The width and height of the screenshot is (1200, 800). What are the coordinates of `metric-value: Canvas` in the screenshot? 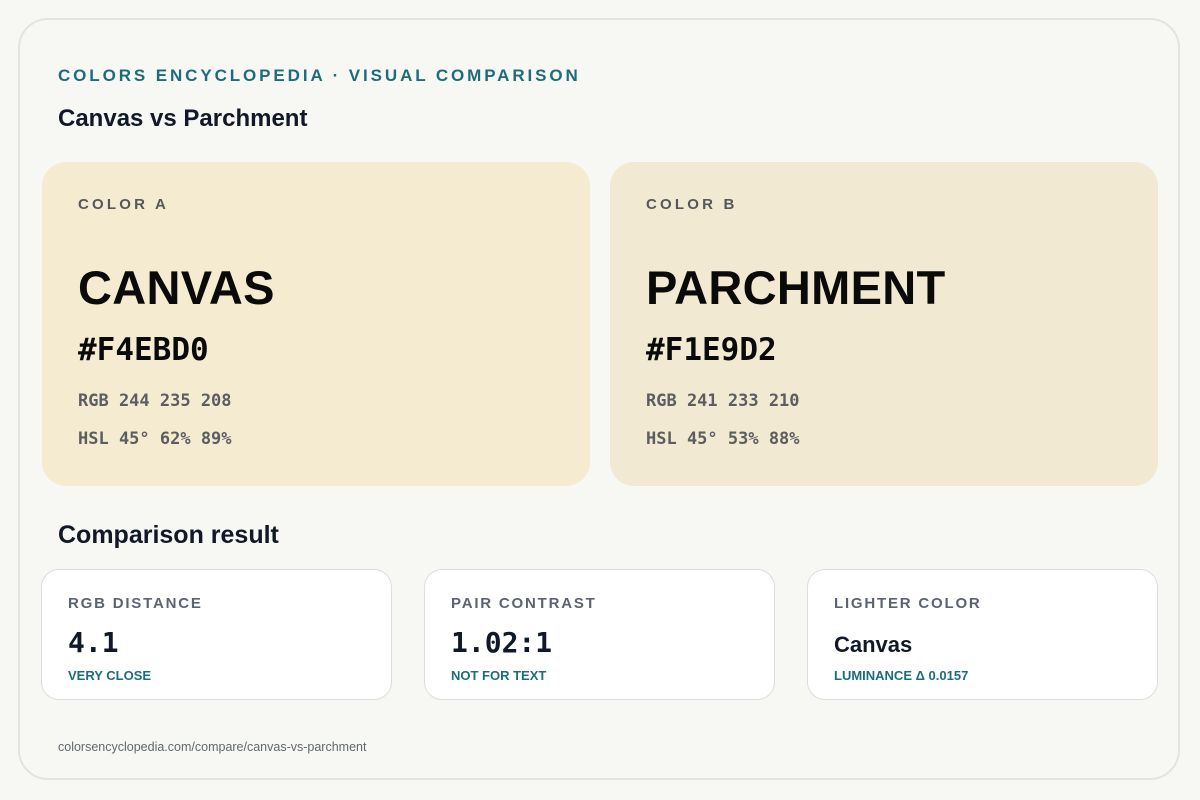 It's located at (873, 644).